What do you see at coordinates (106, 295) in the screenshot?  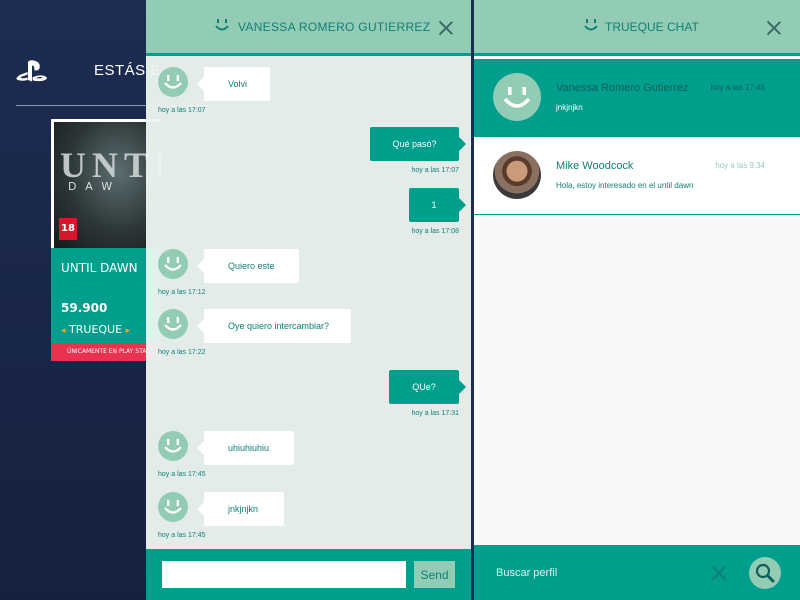 I see `game-info: UNTIL DAWN 59.900 ◂ TRUEQUE ▸` at bounding box center [106, 295].